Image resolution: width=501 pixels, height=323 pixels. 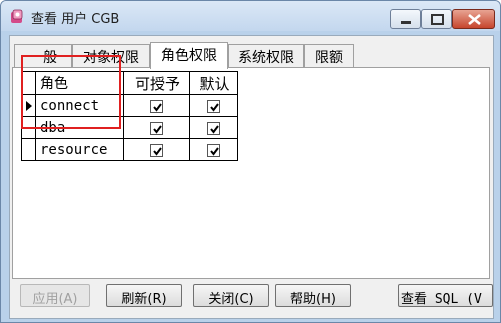 What do you see at coordinates (329, 56) in the screenshot?
I see `tab-quotas: 限额` at bounding box center [329, 56].